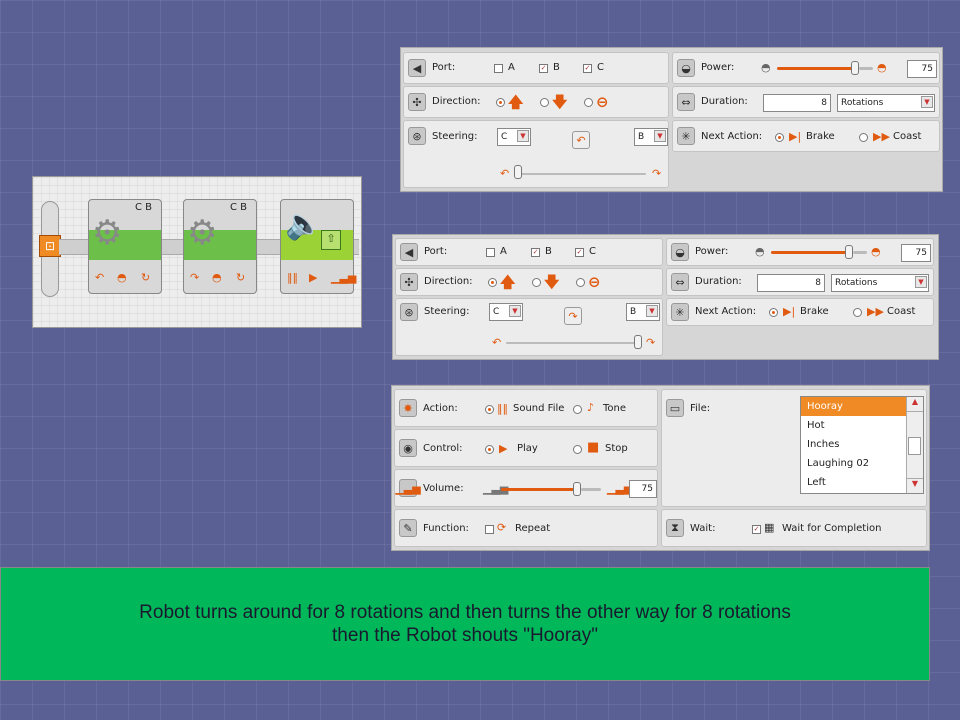 This screenshot has width=960, height=720. I want to click on file-list: Hooray Hot Inches Laughing 02 Left ▲ ▼, so click(862, 445).